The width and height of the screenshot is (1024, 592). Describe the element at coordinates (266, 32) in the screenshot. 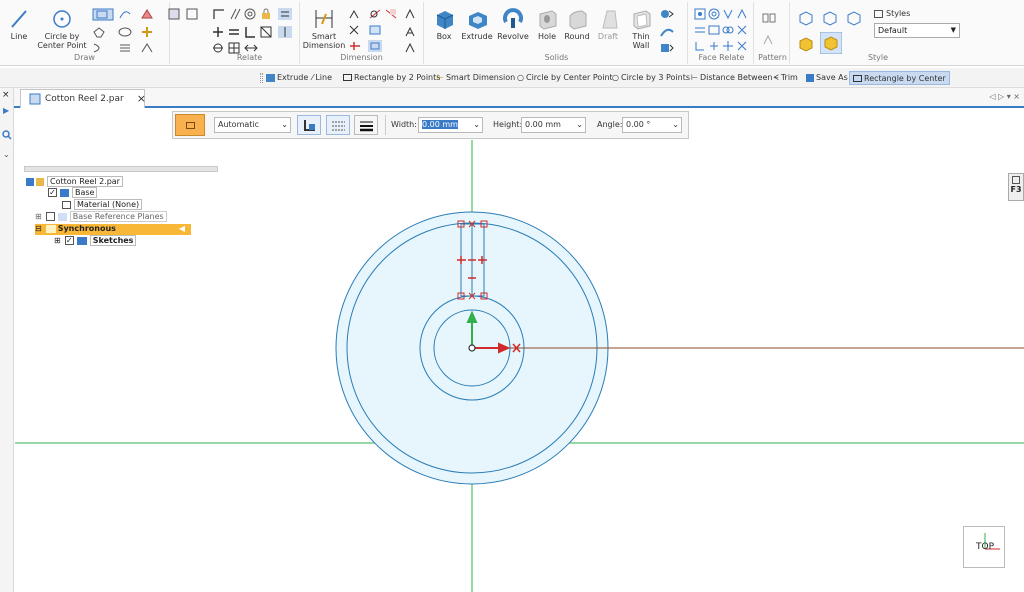

I see `rigid-icon` at that location.